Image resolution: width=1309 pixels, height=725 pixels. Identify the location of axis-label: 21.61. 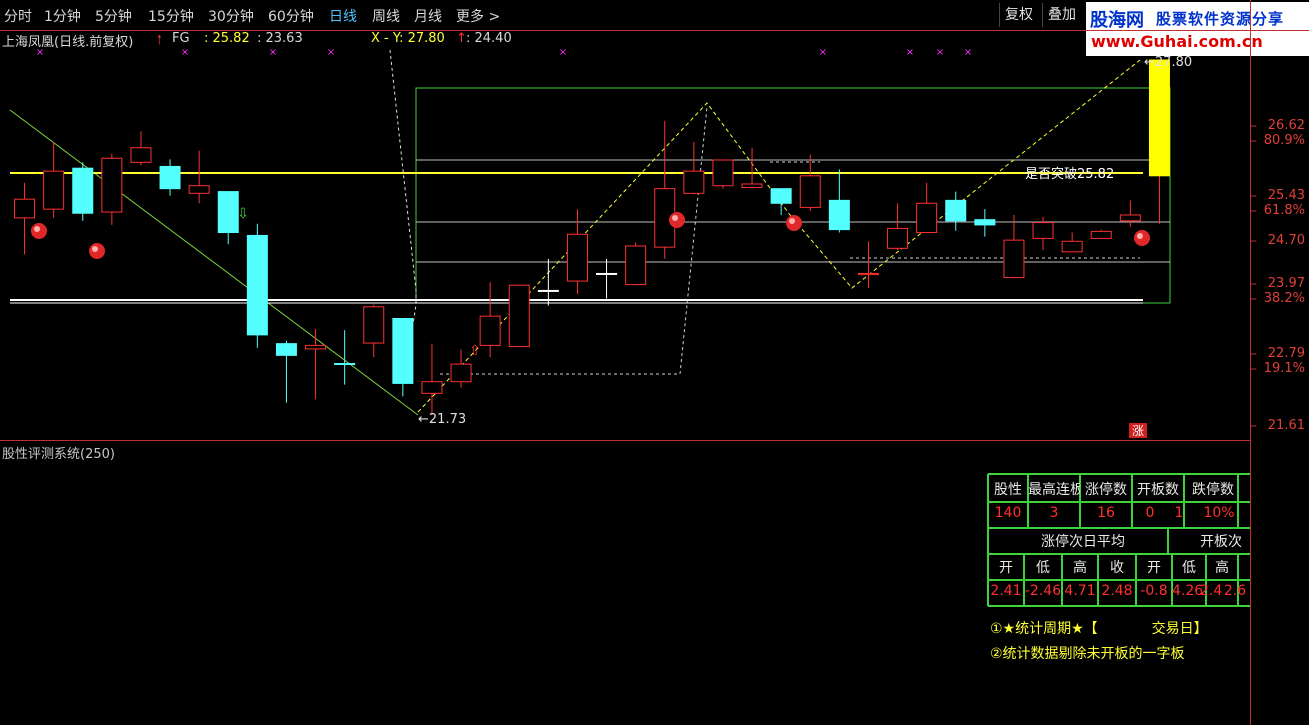
(1286, 425).